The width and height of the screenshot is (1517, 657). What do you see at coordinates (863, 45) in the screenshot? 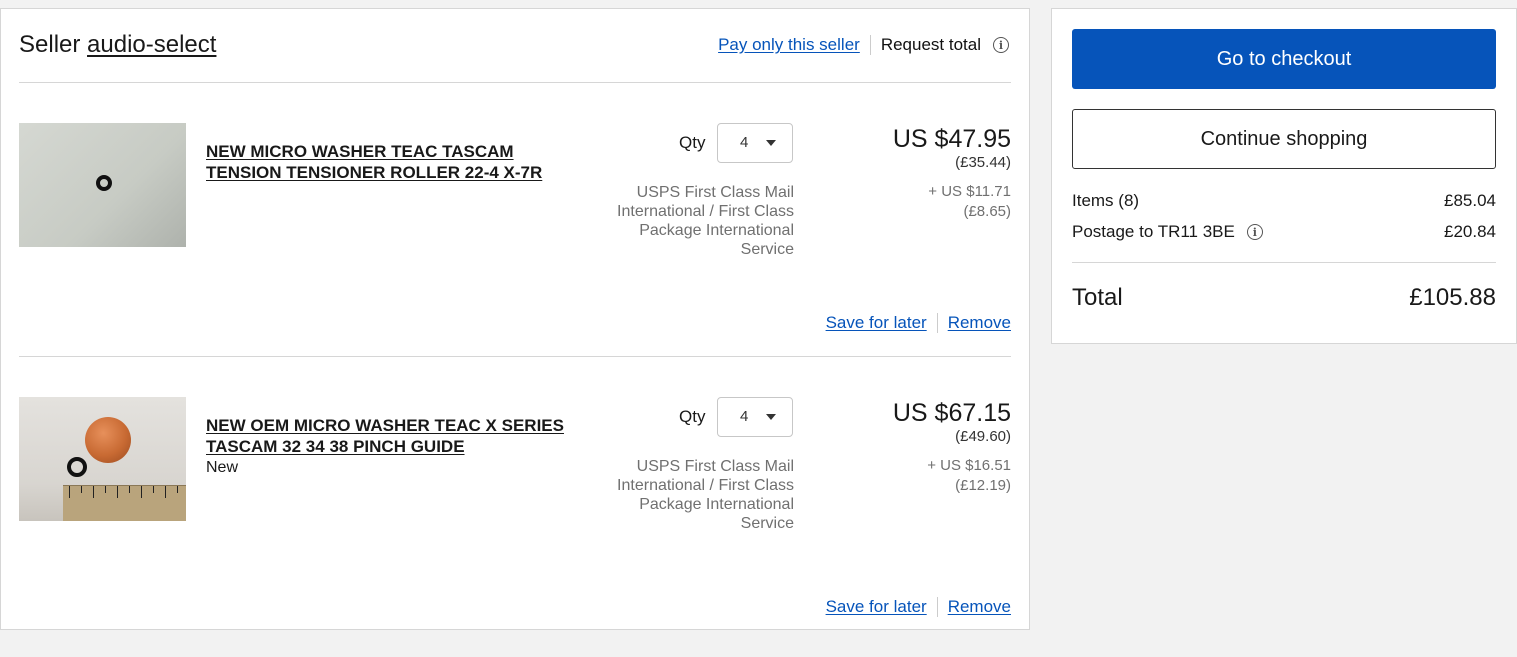
I see `seller-actions: Pay only this seller Request total i` at bounding box center [863, 45].